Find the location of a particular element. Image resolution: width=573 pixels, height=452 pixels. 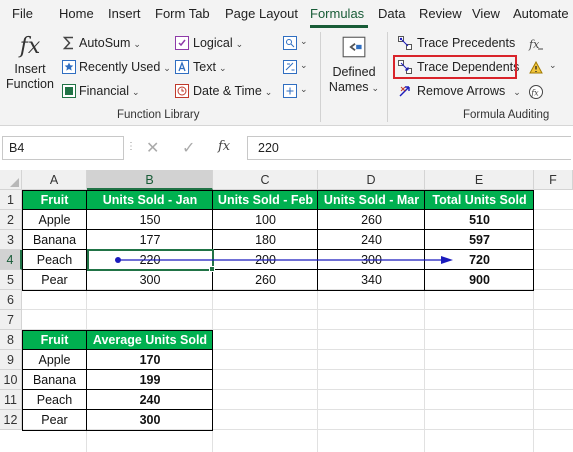

cancel-icon: ✕ is located at coordinates (152, 148).